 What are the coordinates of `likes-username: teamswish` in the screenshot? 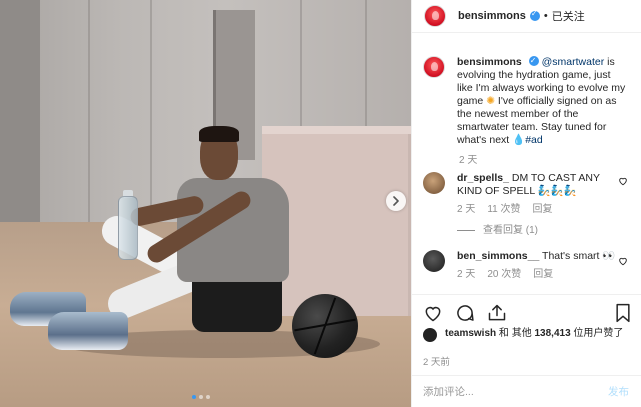 It's located at (470, 333).